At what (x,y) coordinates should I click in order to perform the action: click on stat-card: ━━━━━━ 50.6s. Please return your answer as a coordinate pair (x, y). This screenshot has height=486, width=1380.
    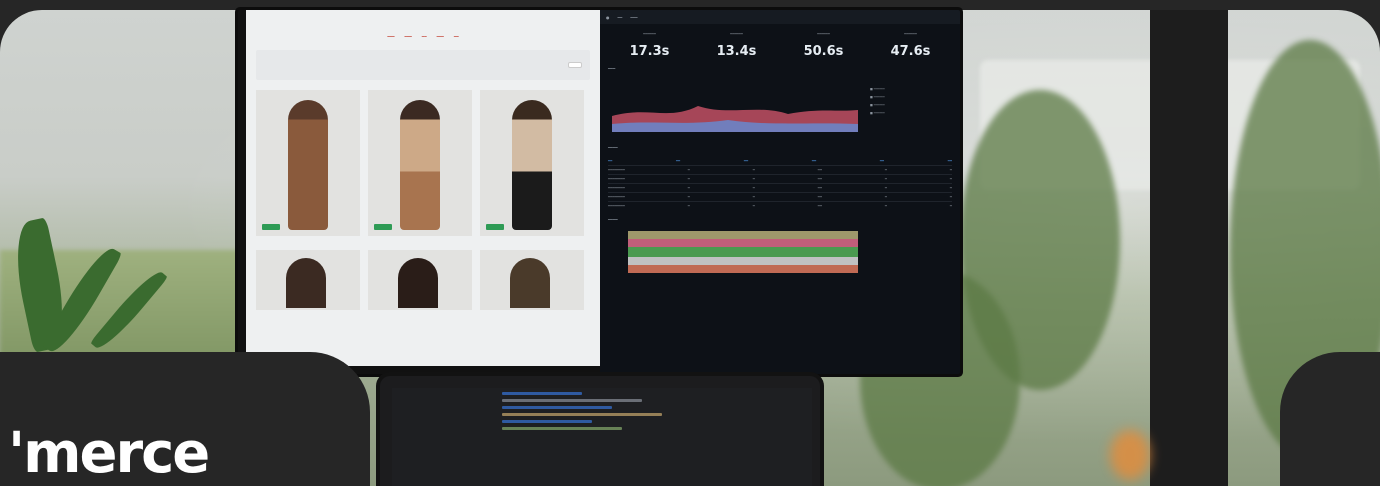
    Looking at the image, I should click on (823, 45).